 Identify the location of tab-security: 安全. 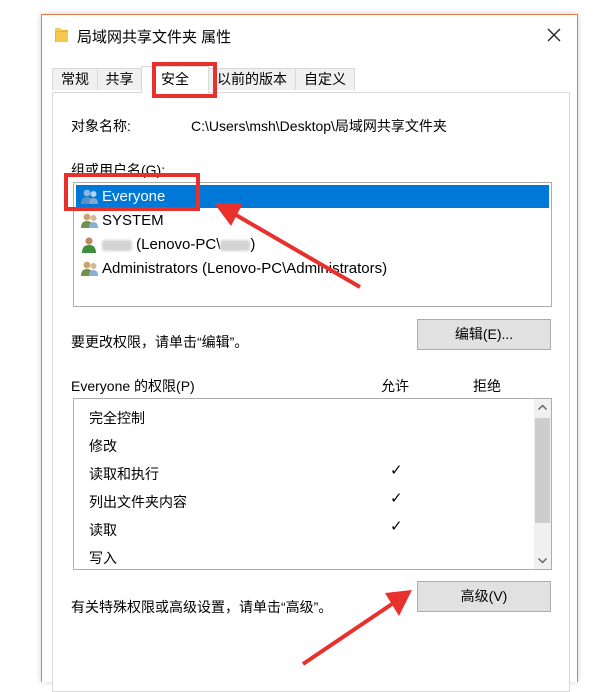
(175, 79).